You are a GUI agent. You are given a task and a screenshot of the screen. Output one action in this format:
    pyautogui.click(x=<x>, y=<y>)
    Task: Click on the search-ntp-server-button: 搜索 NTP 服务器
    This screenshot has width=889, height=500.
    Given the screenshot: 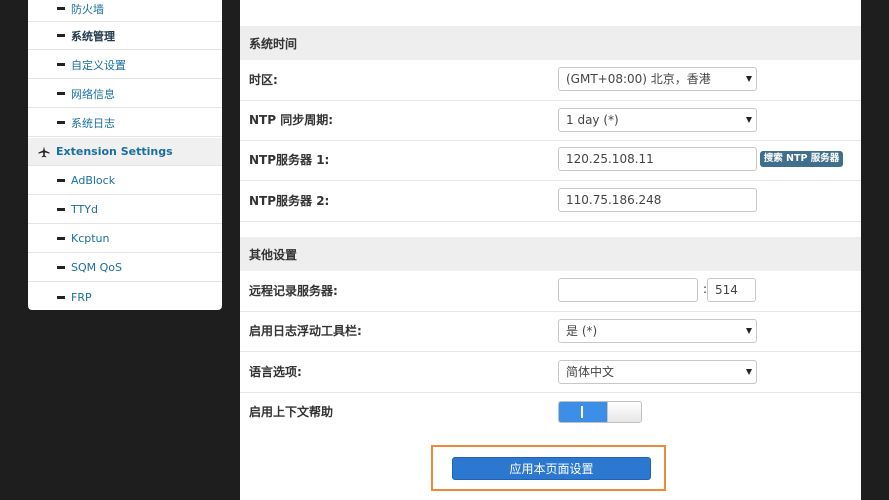 What is the action you would take?
    pyautogui.click(x=801, y=159)
    